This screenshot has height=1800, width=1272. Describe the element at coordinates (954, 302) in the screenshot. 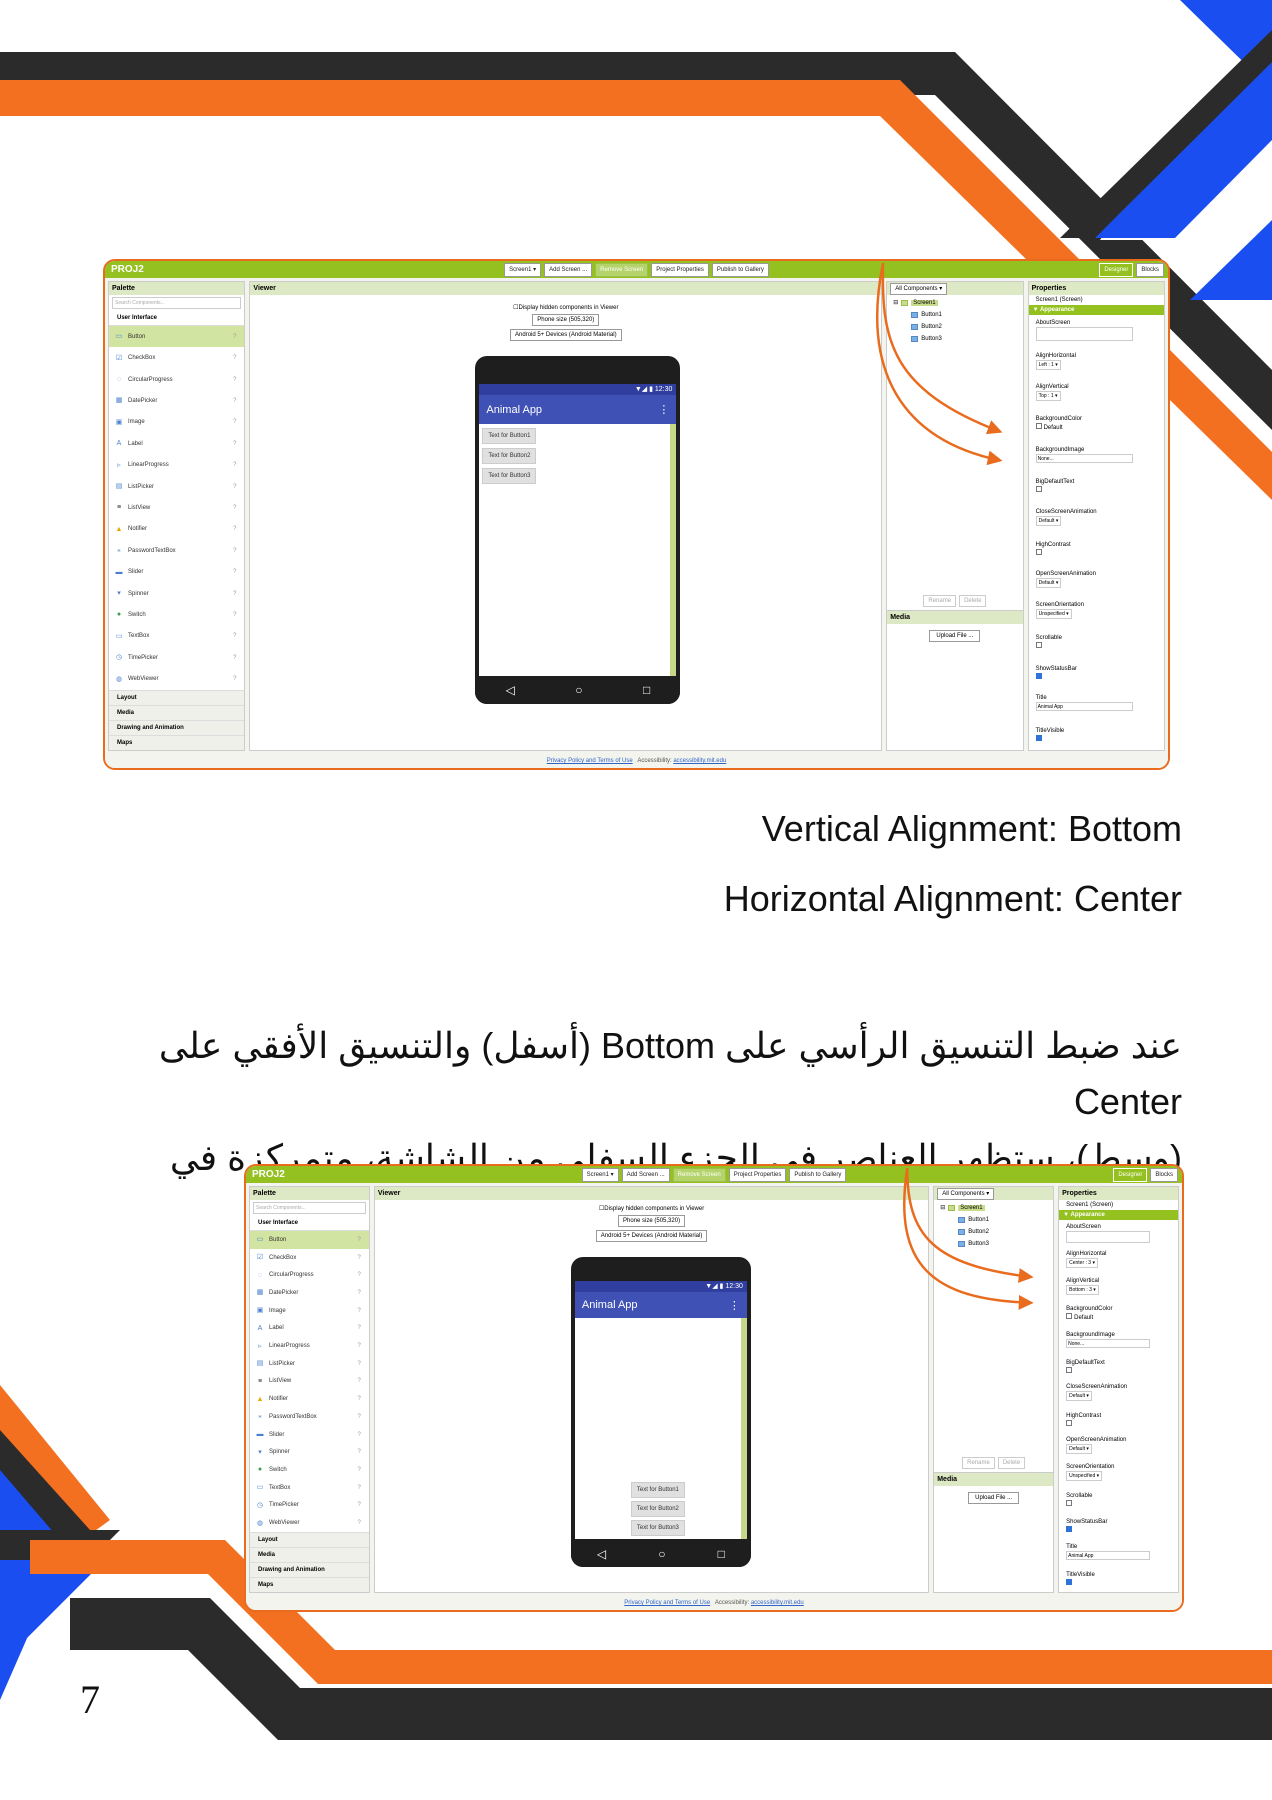

I see `tree-screen: ⊟ Screen1` at that location.